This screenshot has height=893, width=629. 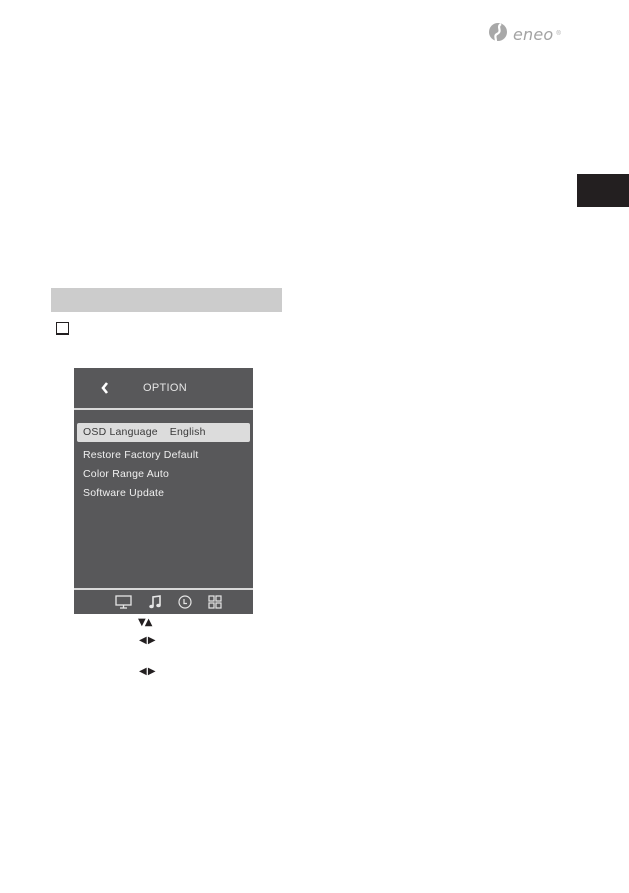 I want to click on note-checkbox-icon, so click(x=62, y=328).